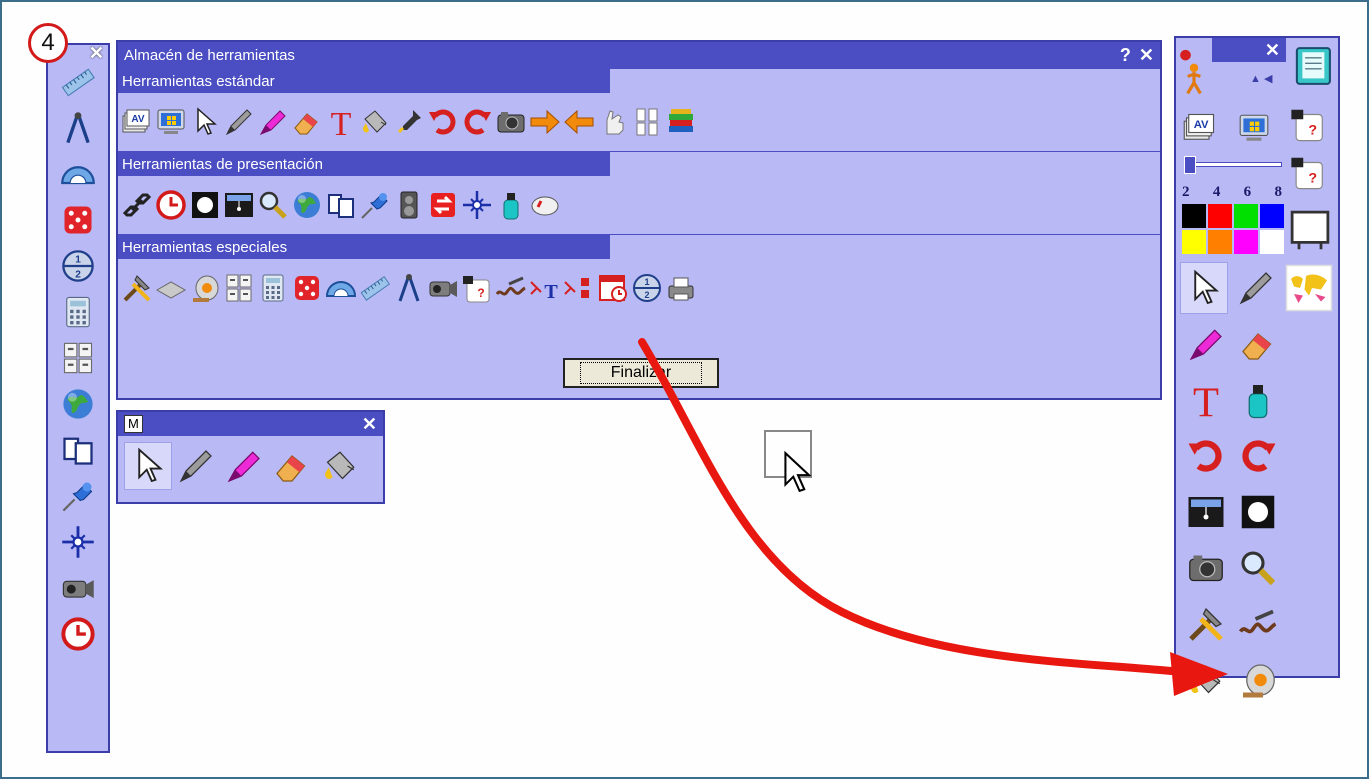  I want to click on library-icon, so click(681, 122).